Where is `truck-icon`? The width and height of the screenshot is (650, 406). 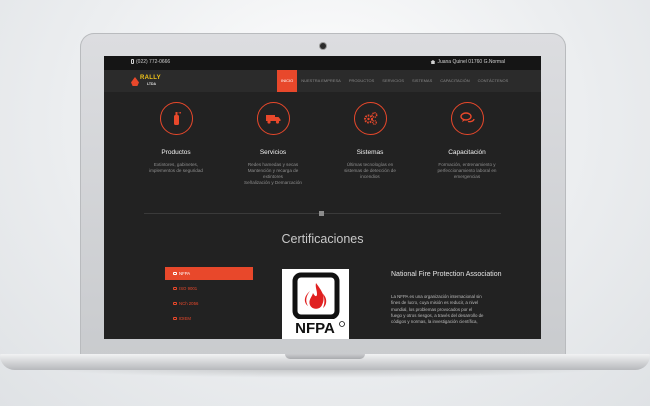 truck-icon is located at coordinates (272, 119).